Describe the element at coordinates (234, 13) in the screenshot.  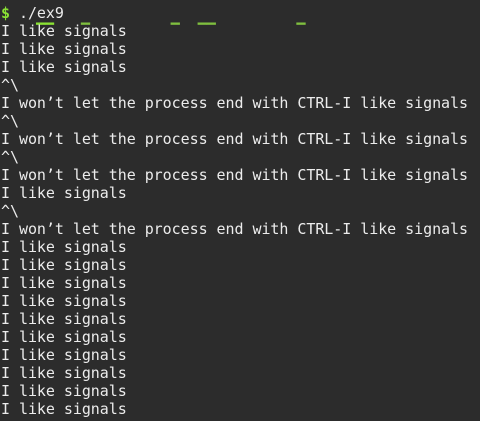
I see `prompt-line: $ ./ex9` at that location.